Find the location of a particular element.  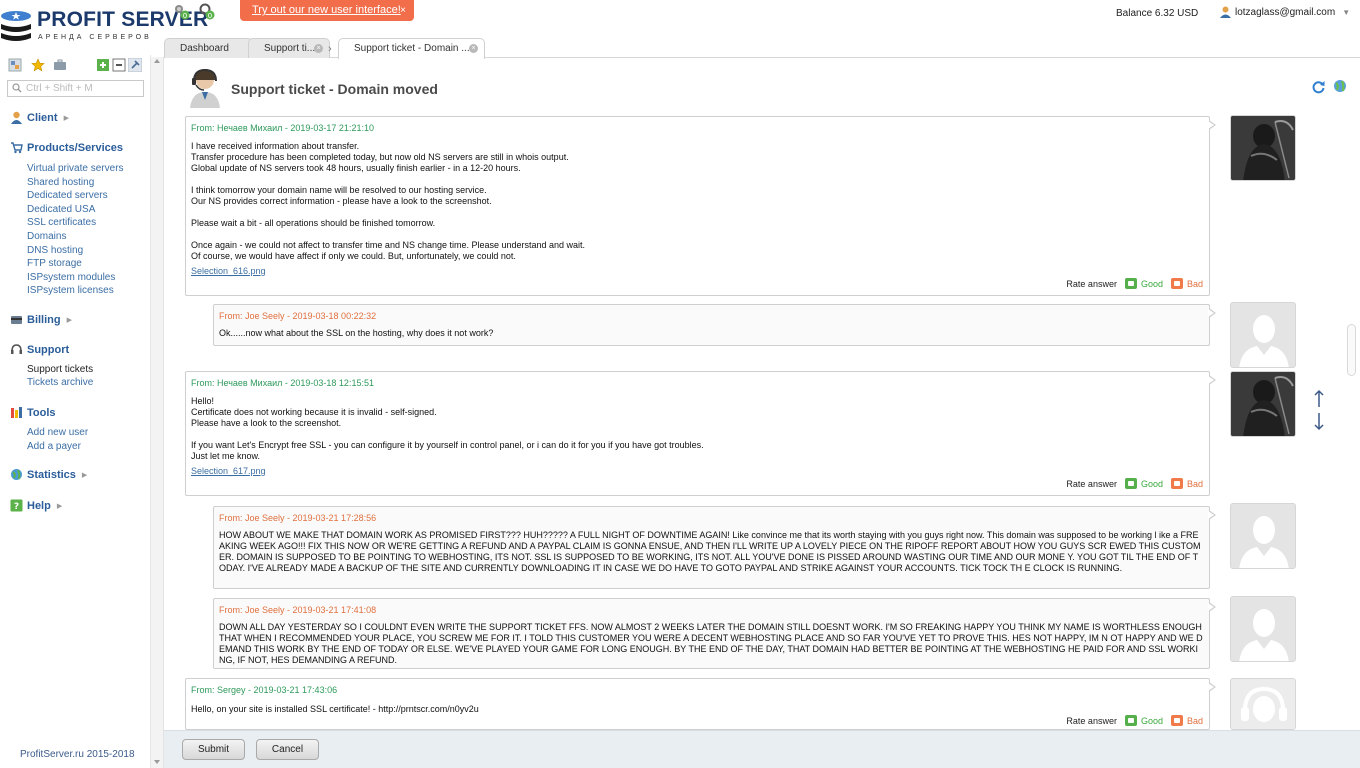

sidebar-item-domains: Domains is located at coordinates (46, 236).